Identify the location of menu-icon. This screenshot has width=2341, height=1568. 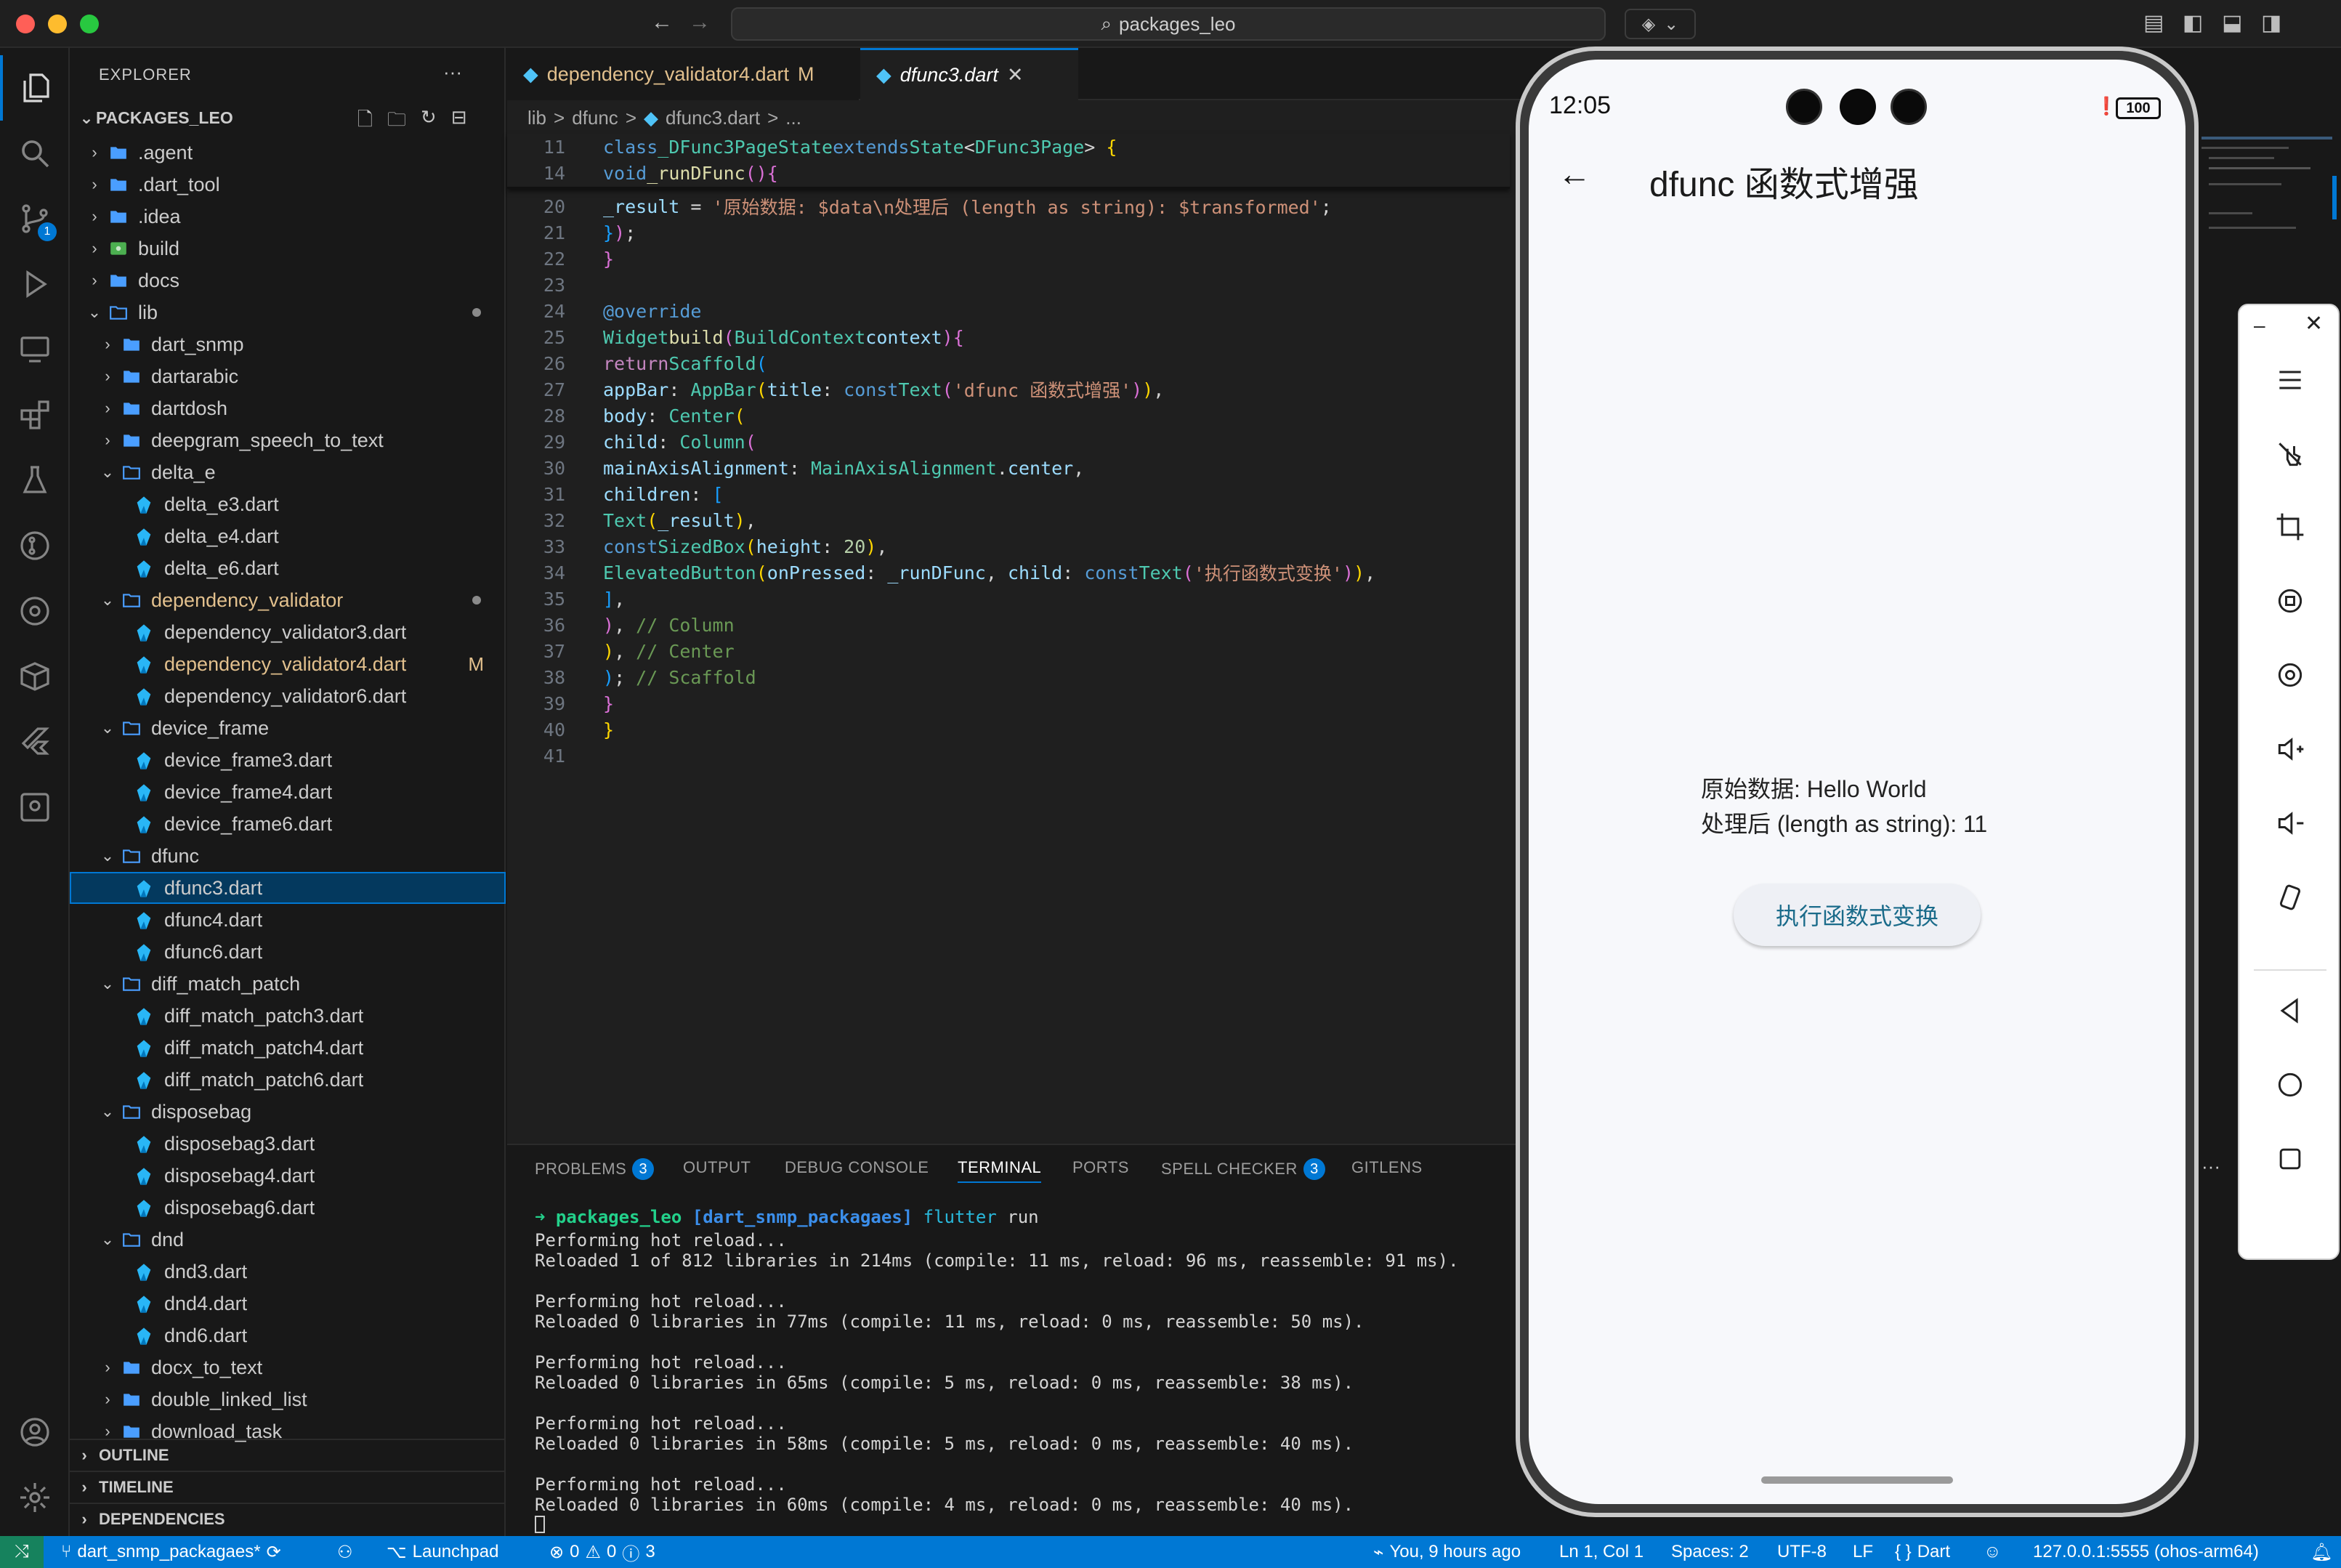
(2290, 380).